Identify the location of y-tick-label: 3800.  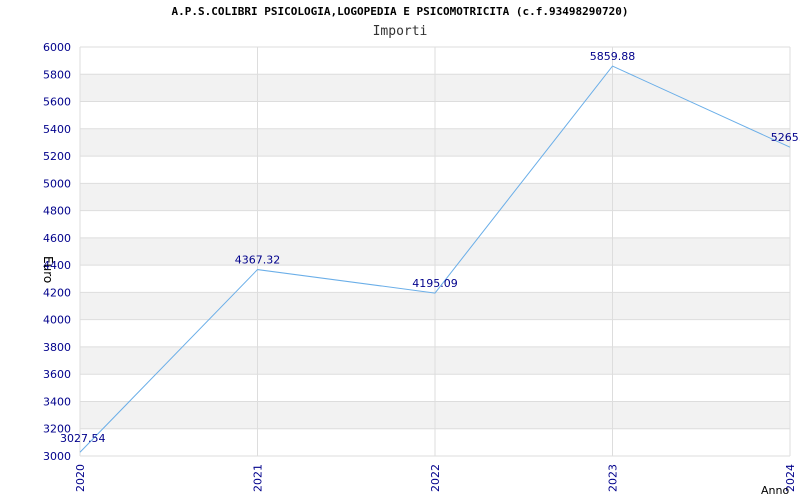
(57, 347).